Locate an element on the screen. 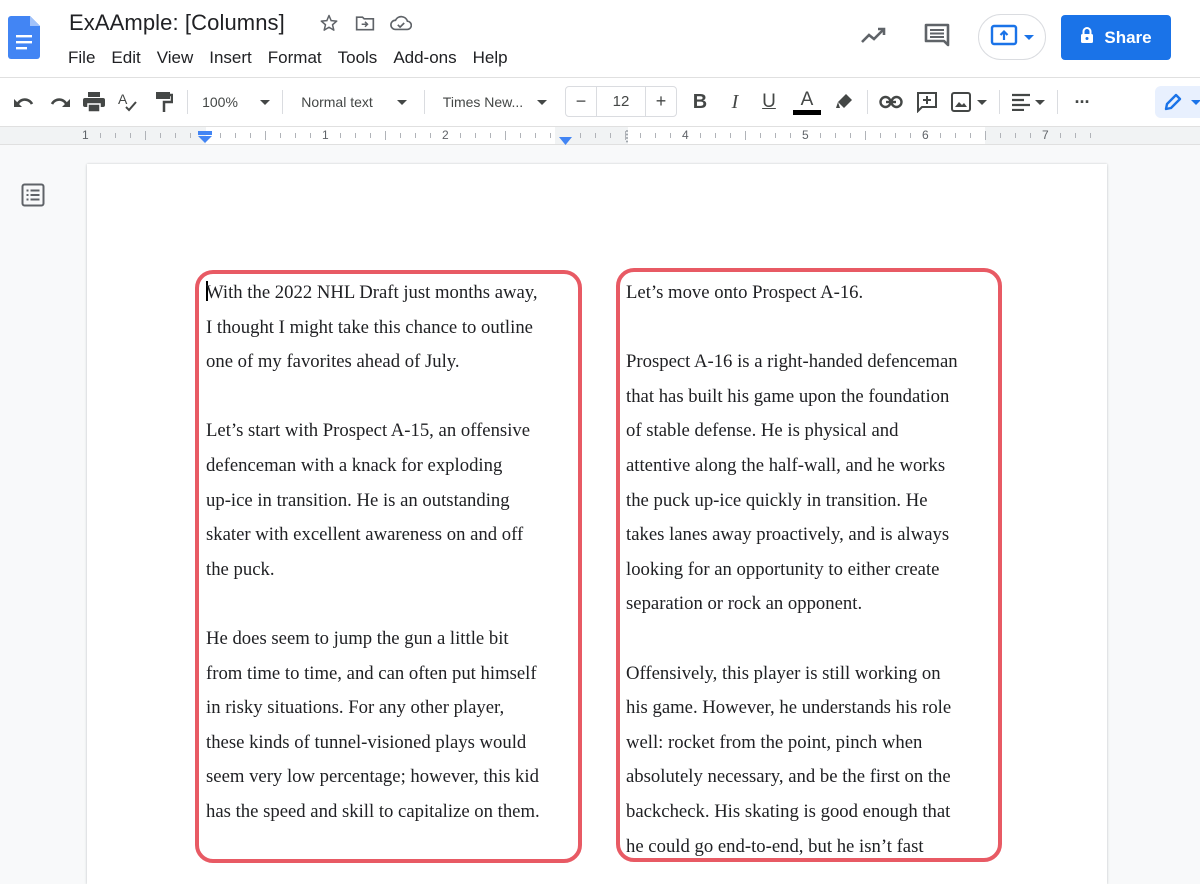 The image size is (1200, 884). svg-text: A is located at coordinates (123, 99).